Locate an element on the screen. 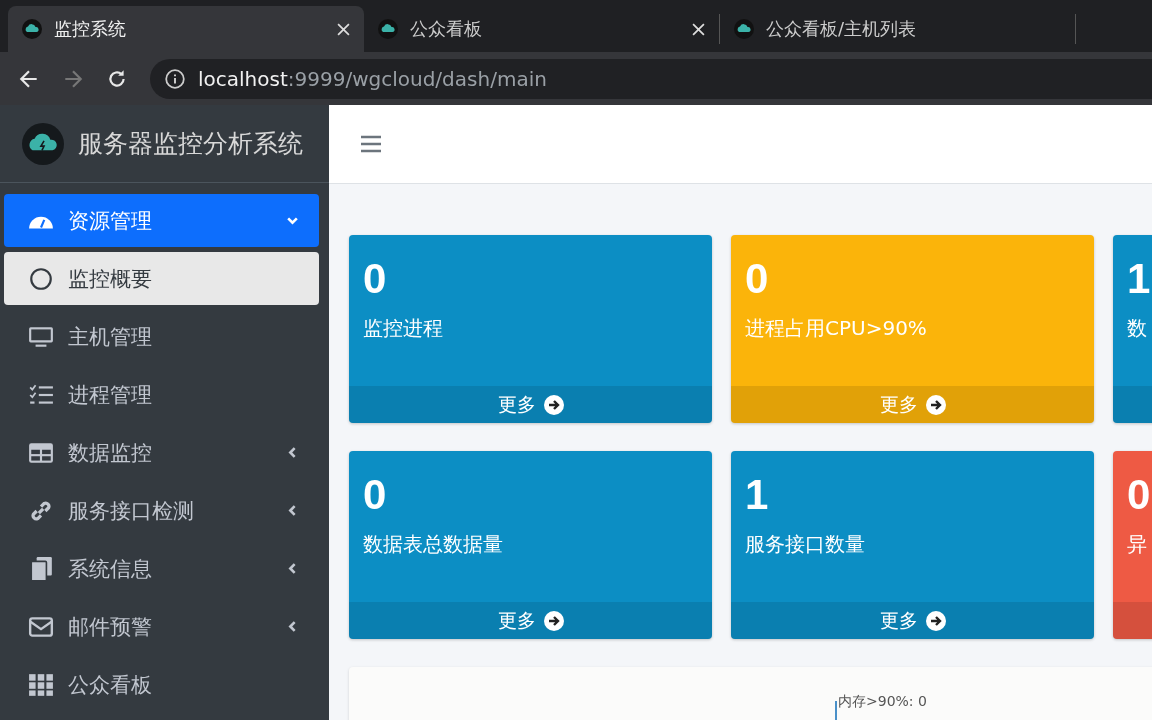  menu-icon is located at coordinates (371, 144).